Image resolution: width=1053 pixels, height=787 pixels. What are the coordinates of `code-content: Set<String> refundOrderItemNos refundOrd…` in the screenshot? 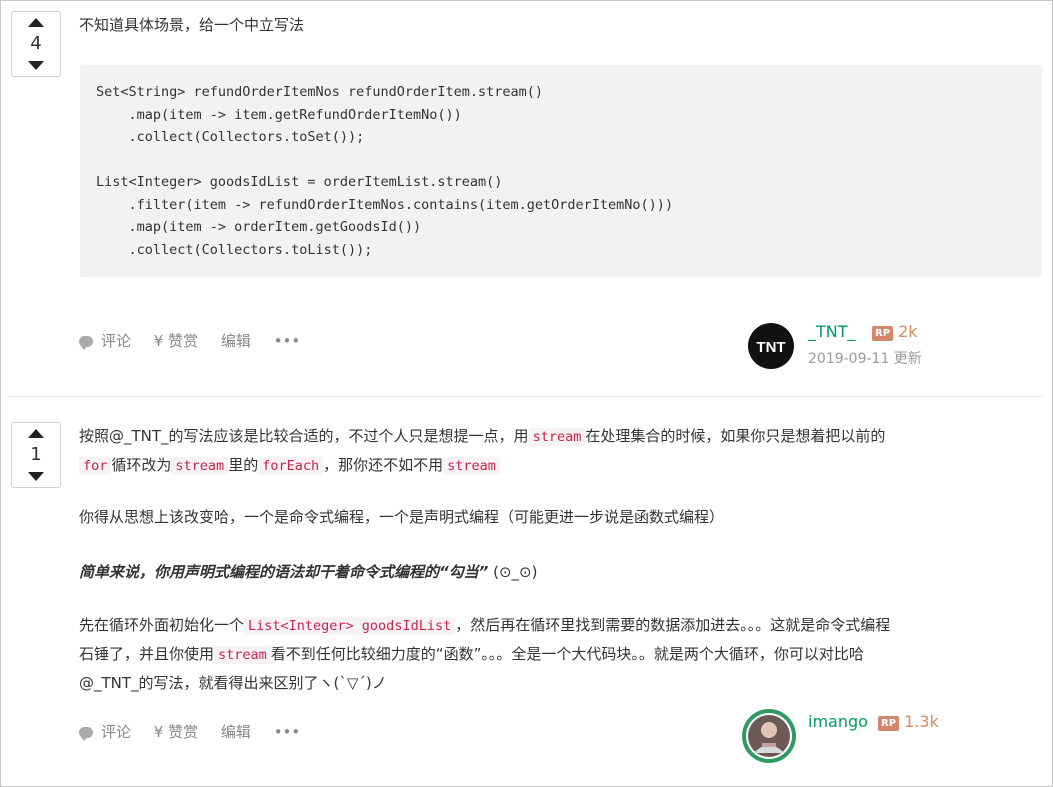 It's located at (385, 171).